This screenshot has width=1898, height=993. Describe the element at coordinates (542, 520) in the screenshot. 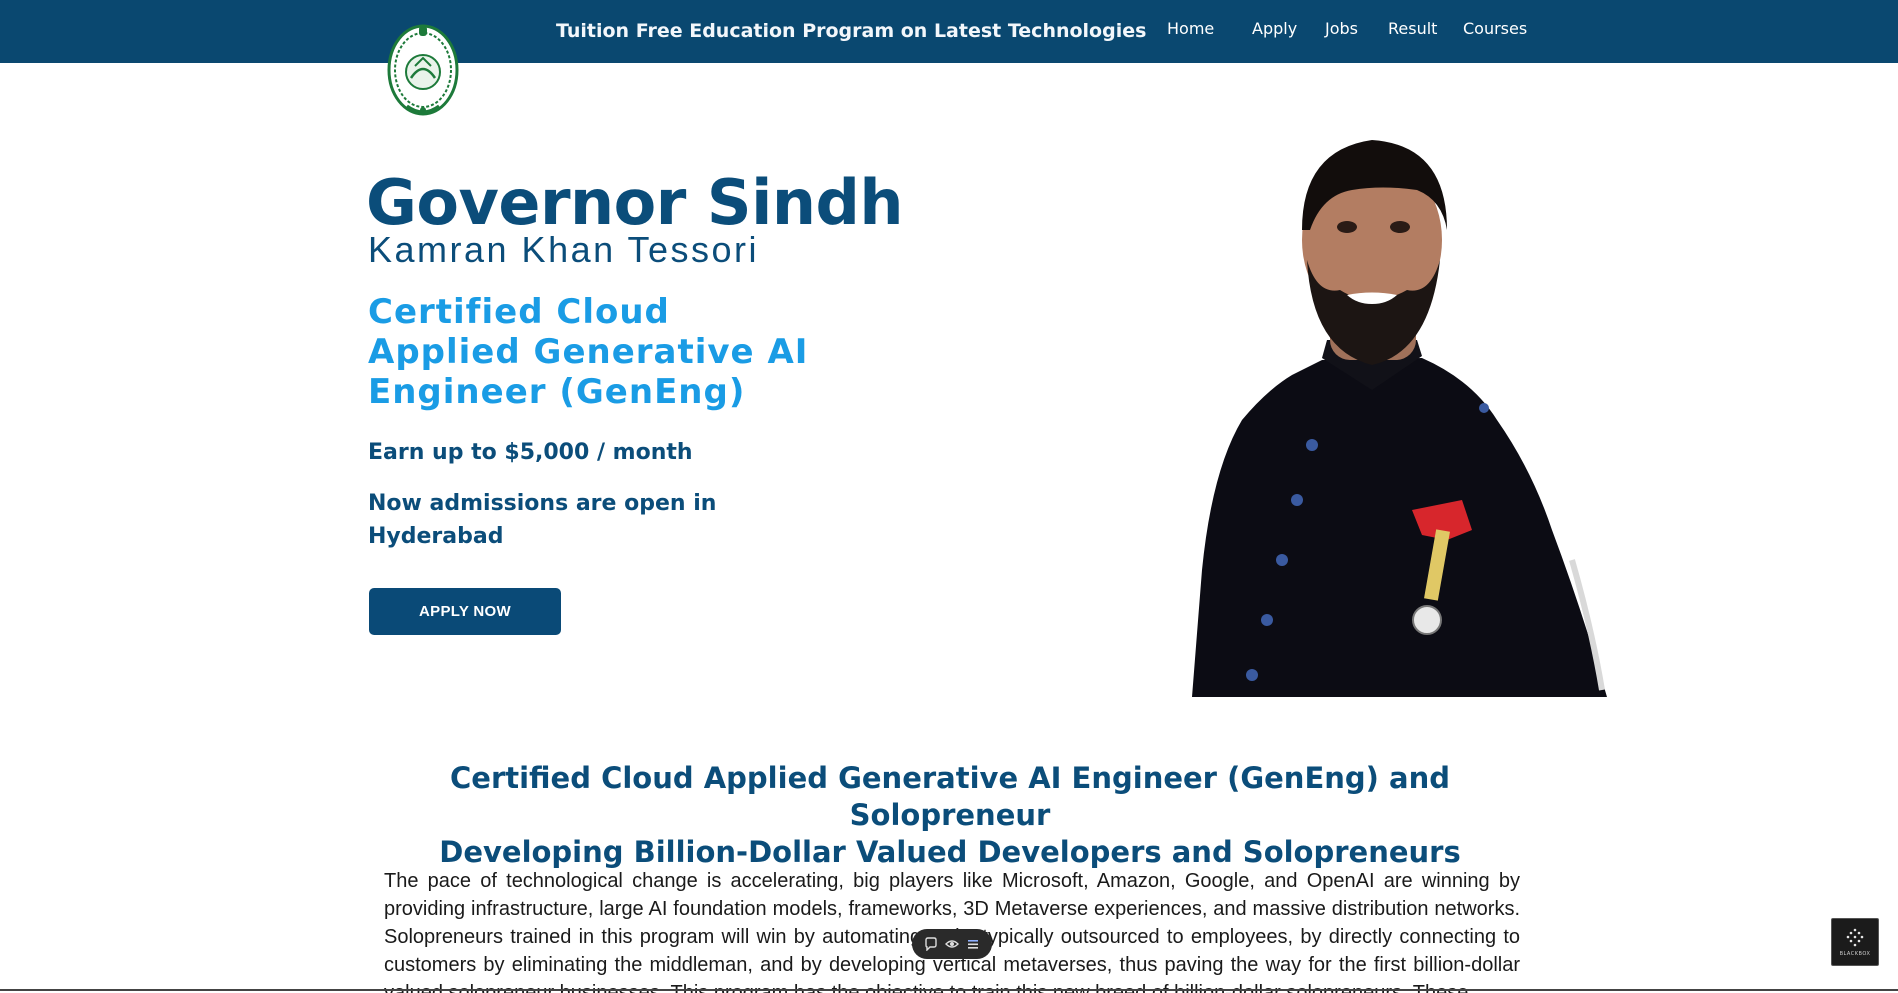

I see `admissions-text: Now admissions are open in Hyderabad` at that location.